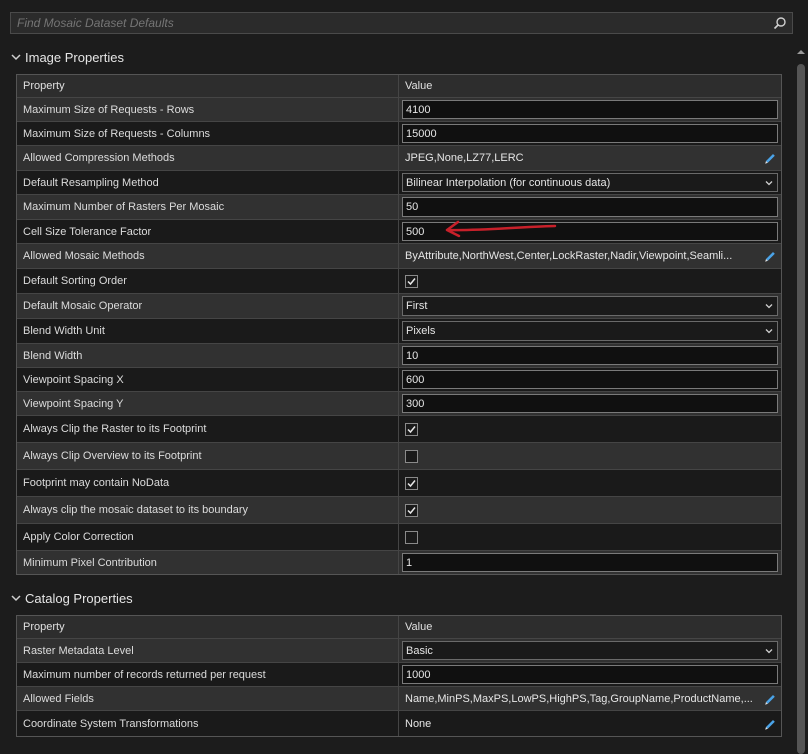  I want to click on property-row-always-clip-the-raster-to-its-footprint: Always Clip the Raster to its Footprint, so click(399, 428).